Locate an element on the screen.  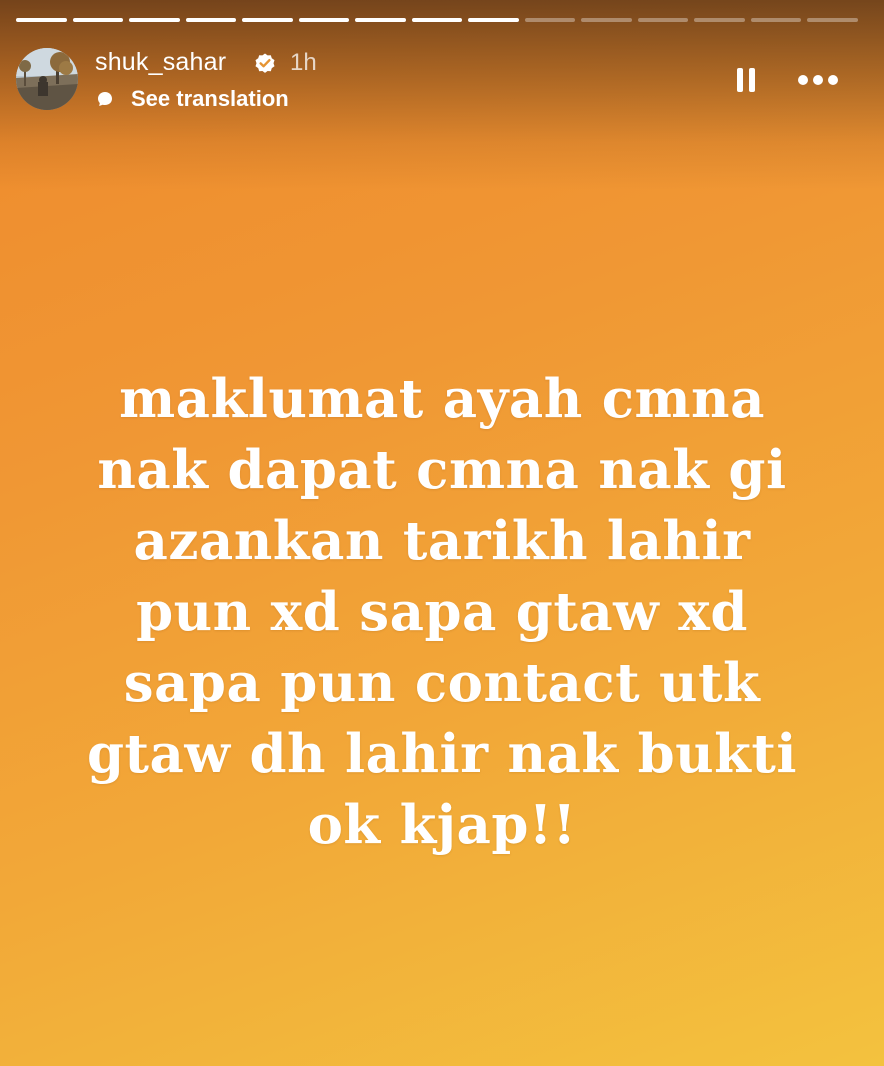
profile-avatar is located at coordinates (47, 79).